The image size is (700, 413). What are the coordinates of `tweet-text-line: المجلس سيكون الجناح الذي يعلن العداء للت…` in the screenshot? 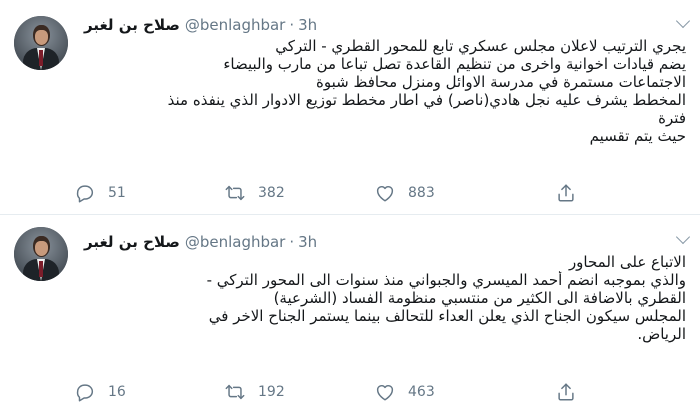 It's located at (447, 316).